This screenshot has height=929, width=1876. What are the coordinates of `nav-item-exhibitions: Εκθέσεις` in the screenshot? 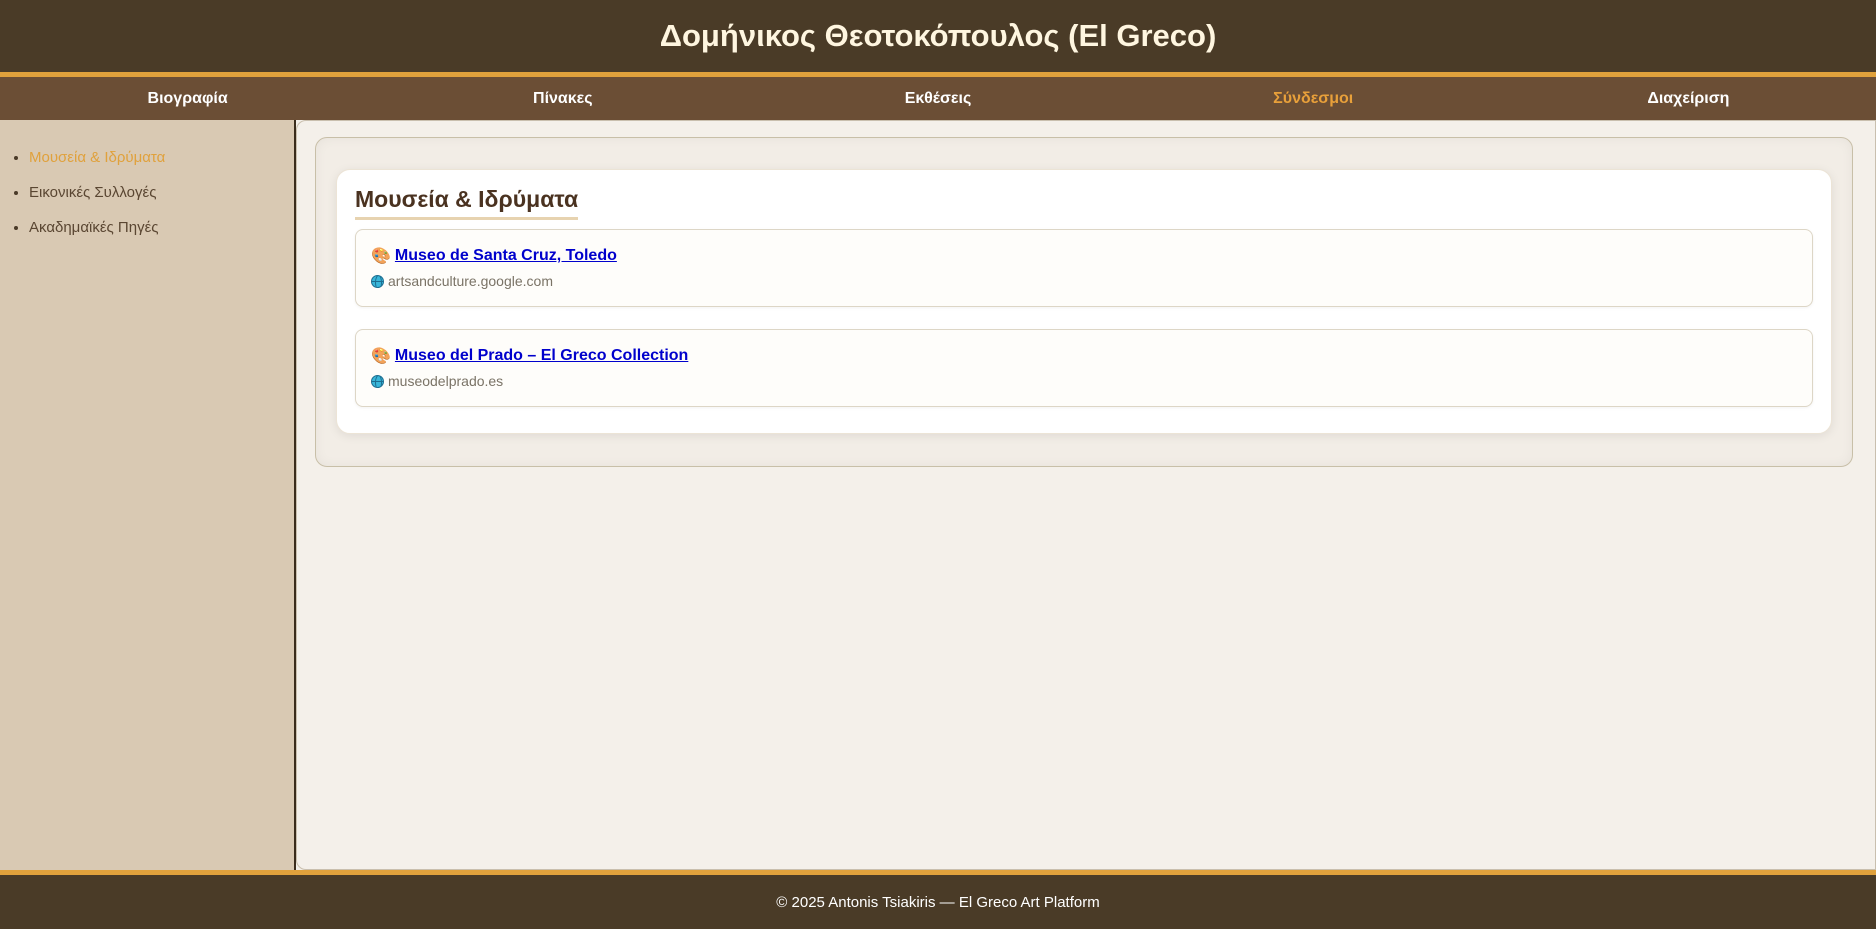 It's located at (937, 99).